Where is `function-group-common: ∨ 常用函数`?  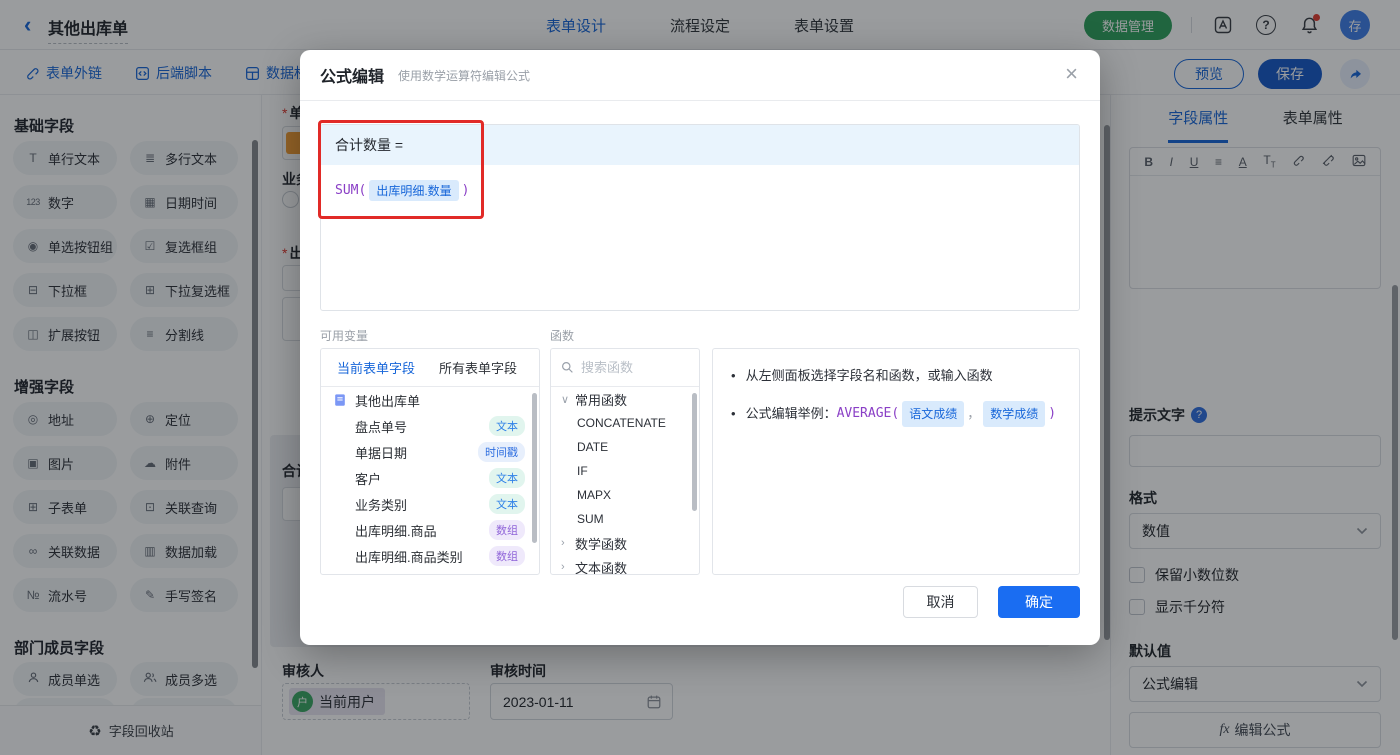 function-group-common: ∨ 常用函数 is located at coordinates (625, 399).